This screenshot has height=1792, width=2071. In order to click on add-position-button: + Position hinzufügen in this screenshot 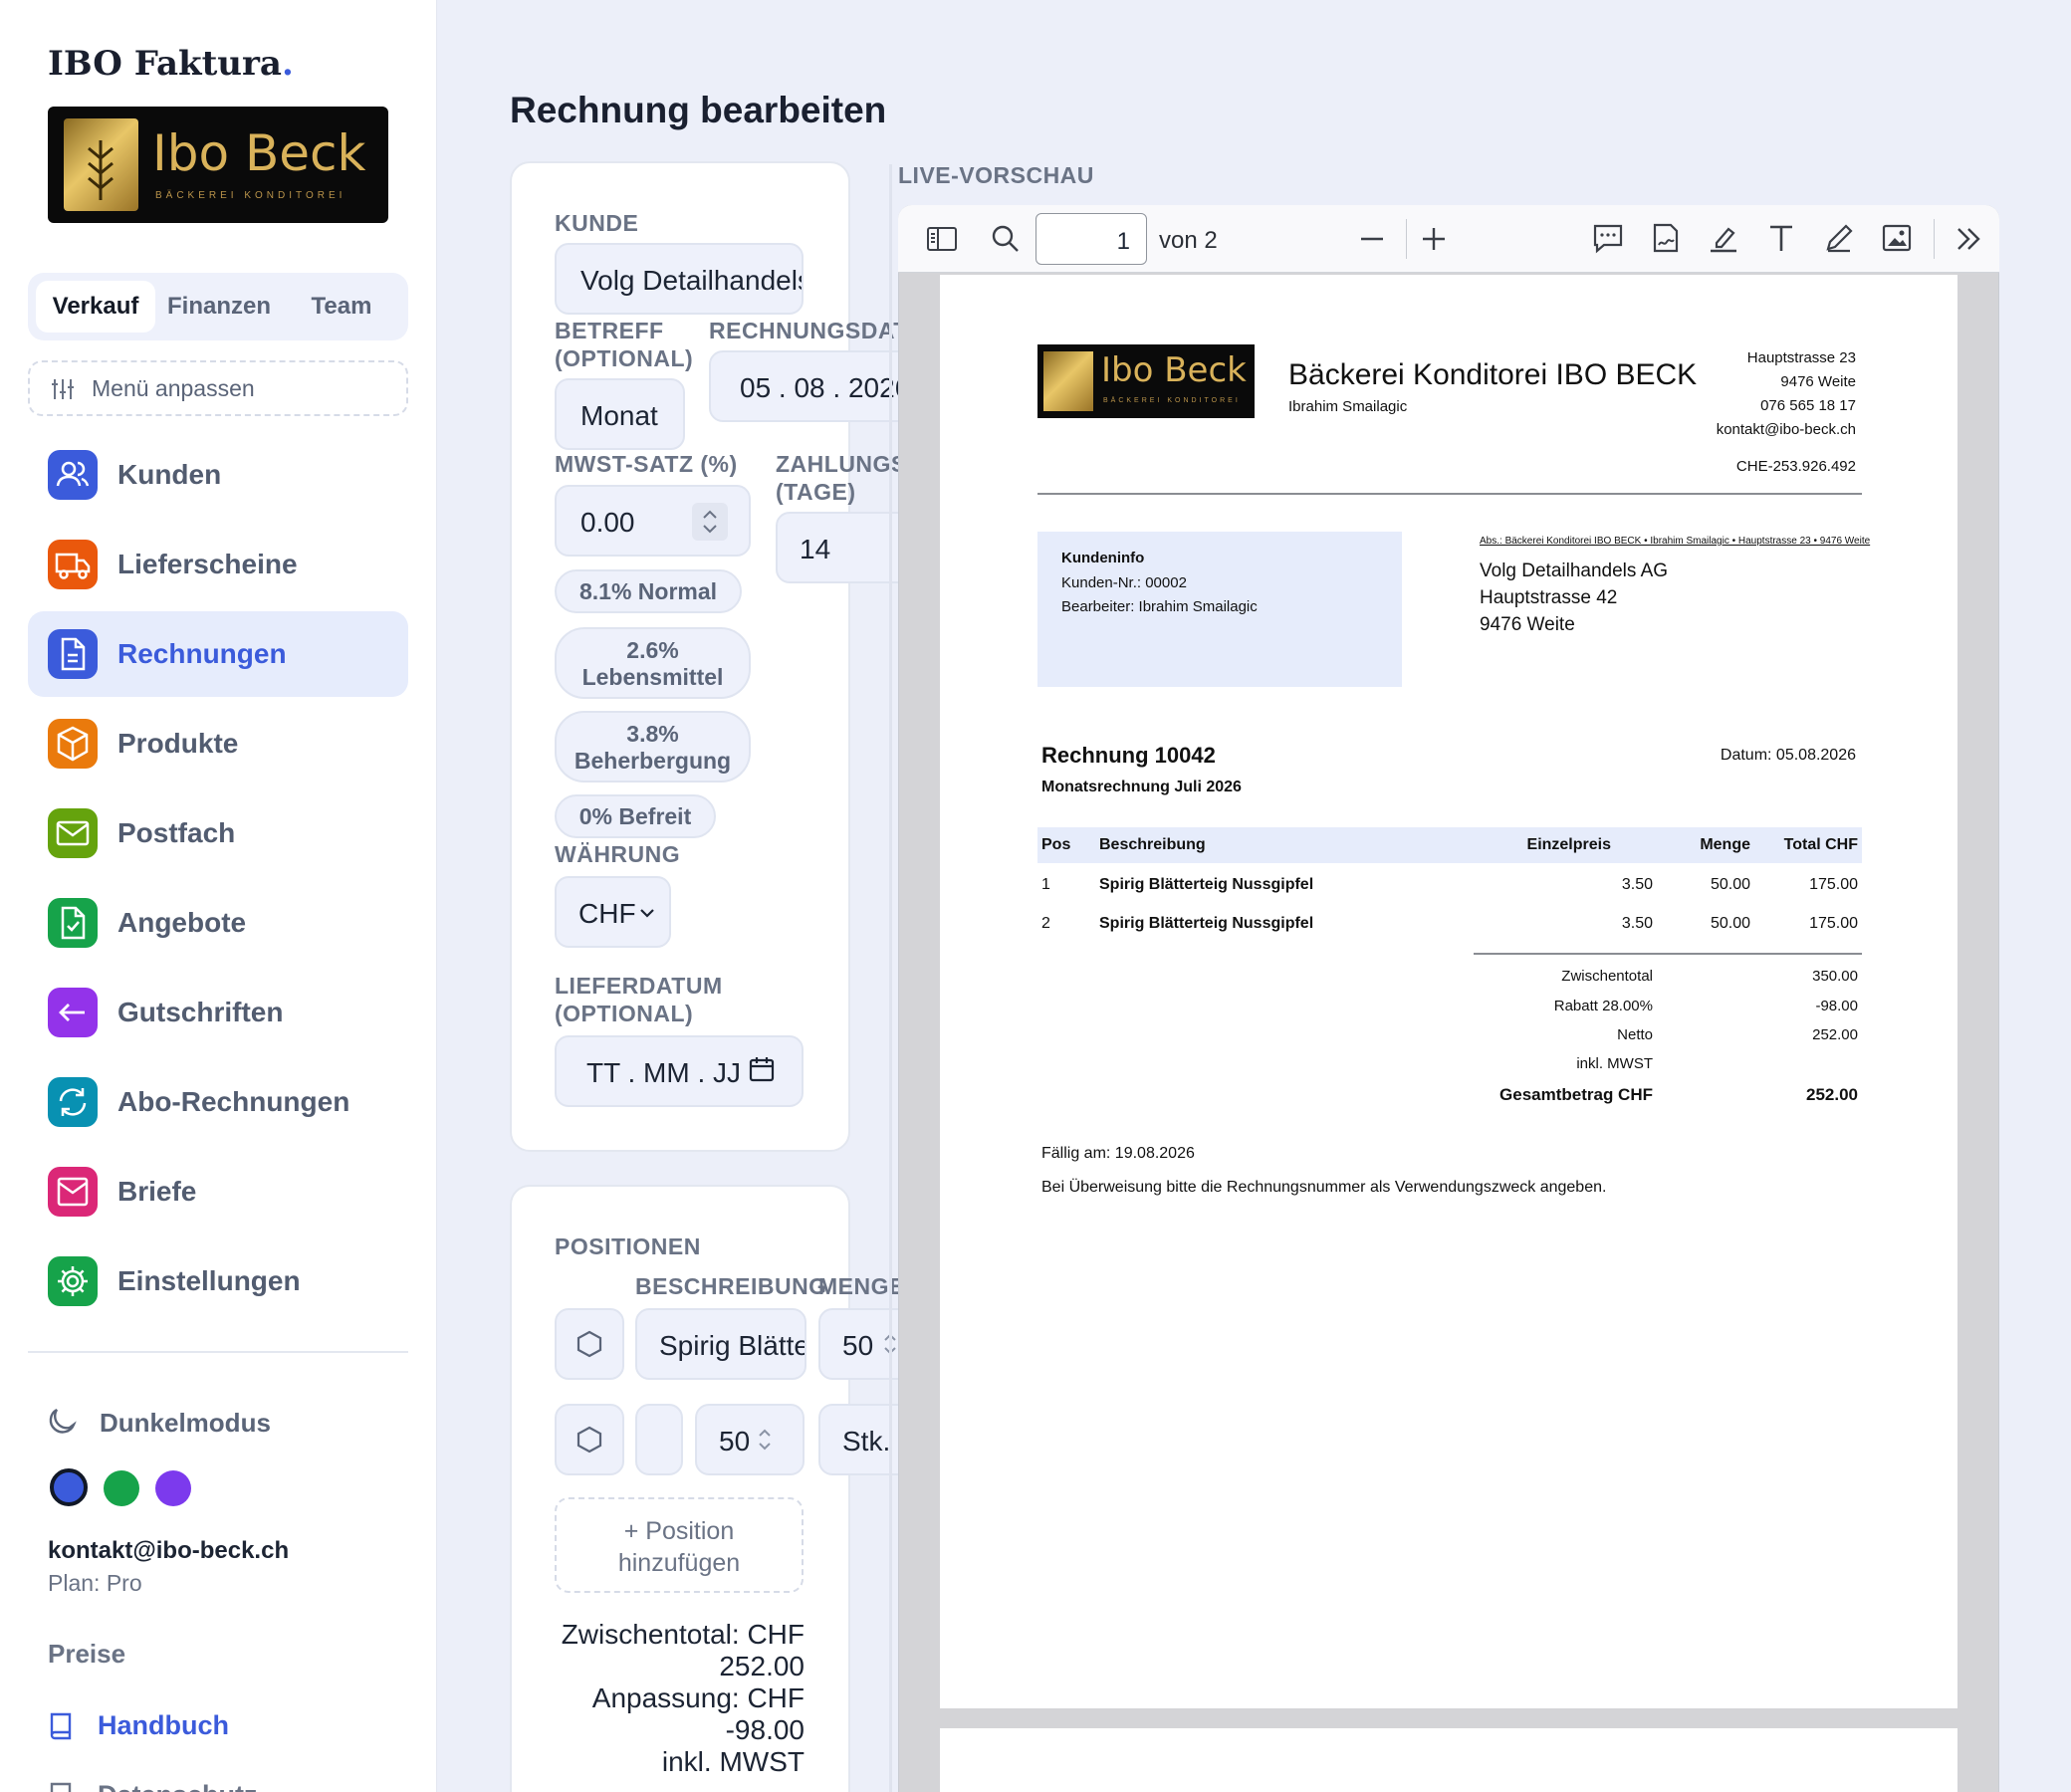, I will do `click(679, 1545)`.